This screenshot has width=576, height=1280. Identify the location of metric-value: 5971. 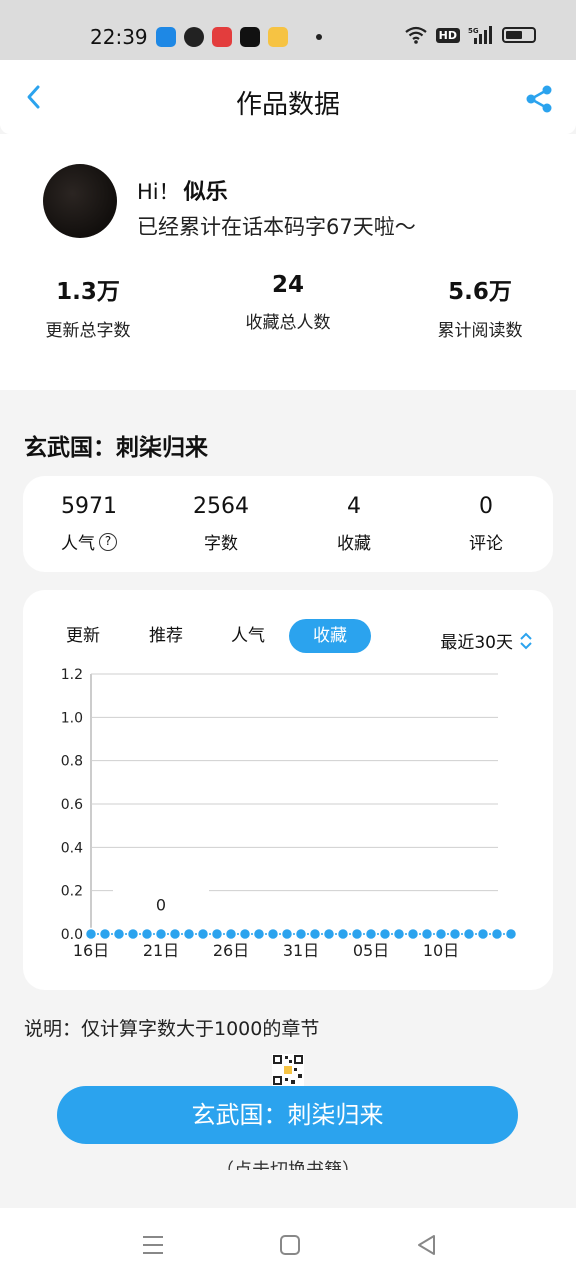
(89, 506).